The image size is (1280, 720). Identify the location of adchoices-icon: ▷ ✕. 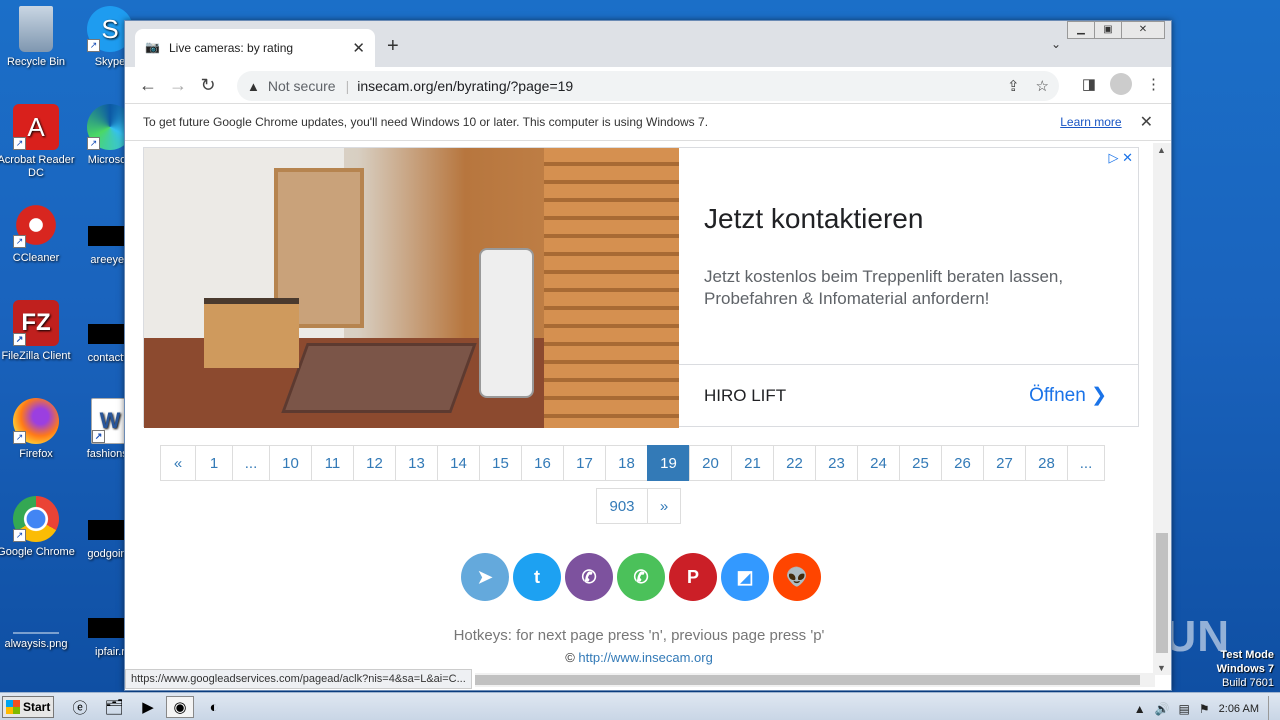
(1120, 158).